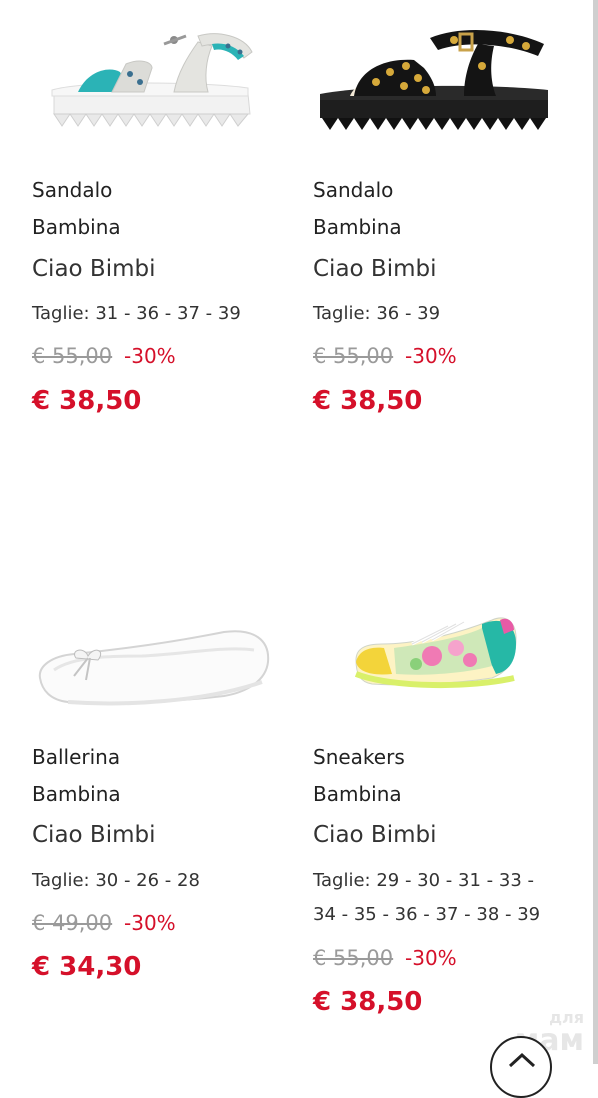 The height and width of the screenshot is (1098, 598). I want to click on product-sizes: Taglie: 31 - 36 - 37 - 39, so click(136, 313).